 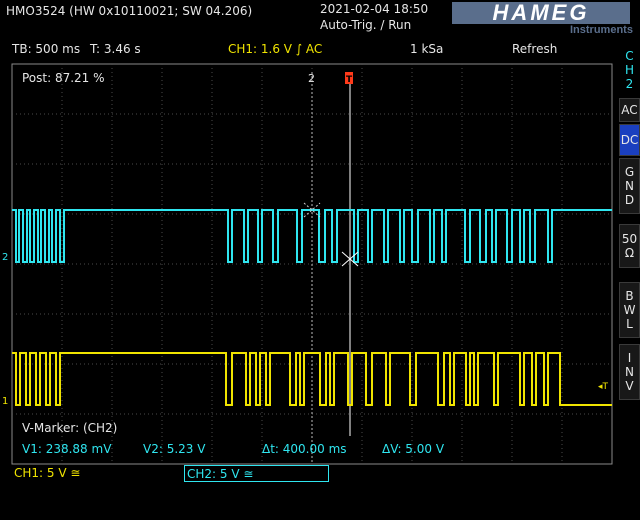 What do you see at coordinates (70, 428) in the screenshot?
I see `v-marker-title: V-Marker: (CH2)` at bounding box center [70, 428].